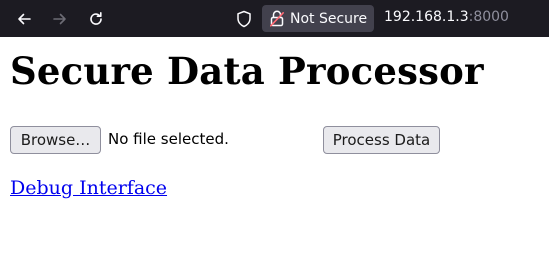 The height and width of the screenshot is (263, 549). Describe the element at coordinates (88, 188) in the screenshot. I see `debug-interface-link: Debug Interface` at that location.